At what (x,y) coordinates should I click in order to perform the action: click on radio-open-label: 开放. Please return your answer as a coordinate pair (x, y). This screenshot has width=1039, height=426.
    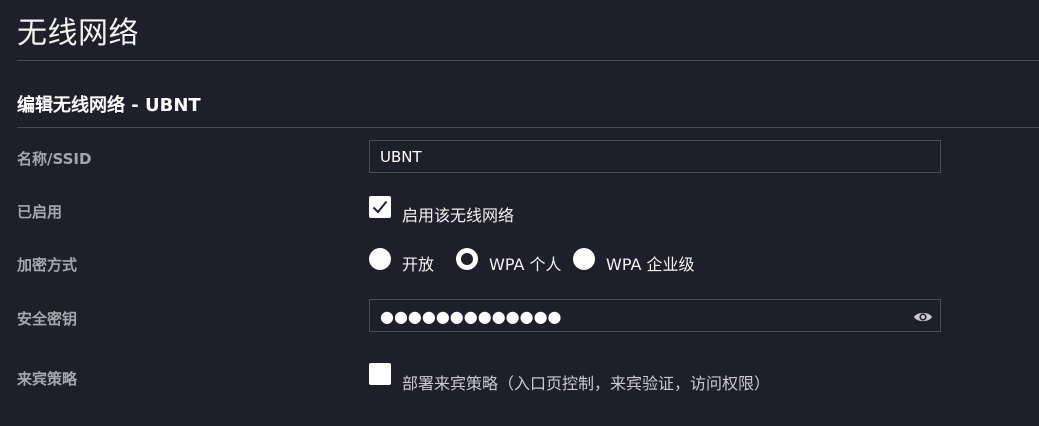
    Looking at the image, I should click on (418, 263).